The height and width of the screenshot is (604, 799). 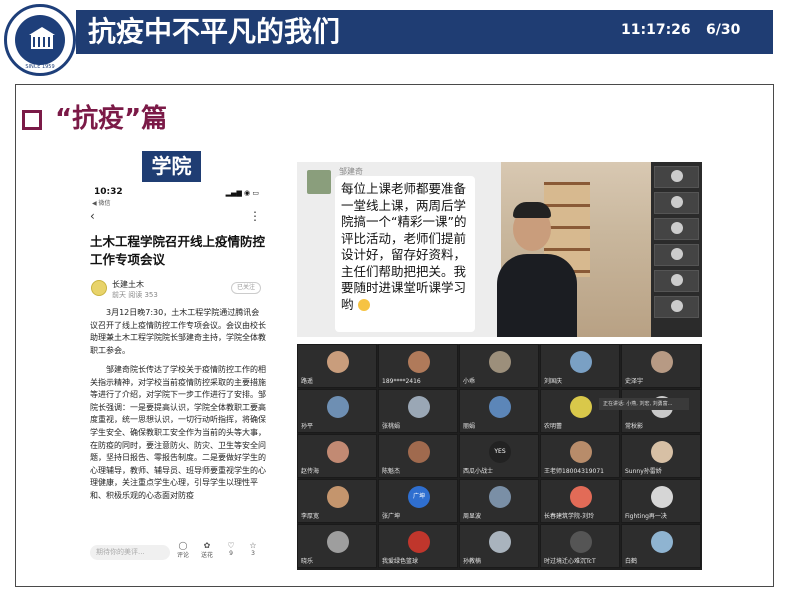 I want to click on participant-name: 晓乐, so click(x=307, y=561).